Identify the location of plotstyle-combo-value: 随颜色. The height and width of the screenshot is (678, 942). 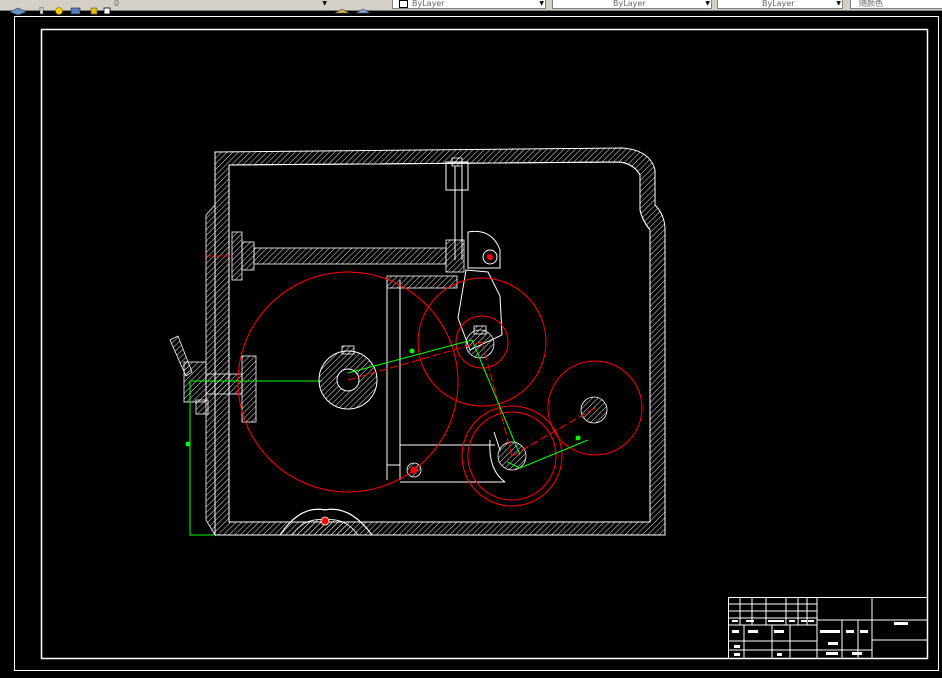
(871, 4).